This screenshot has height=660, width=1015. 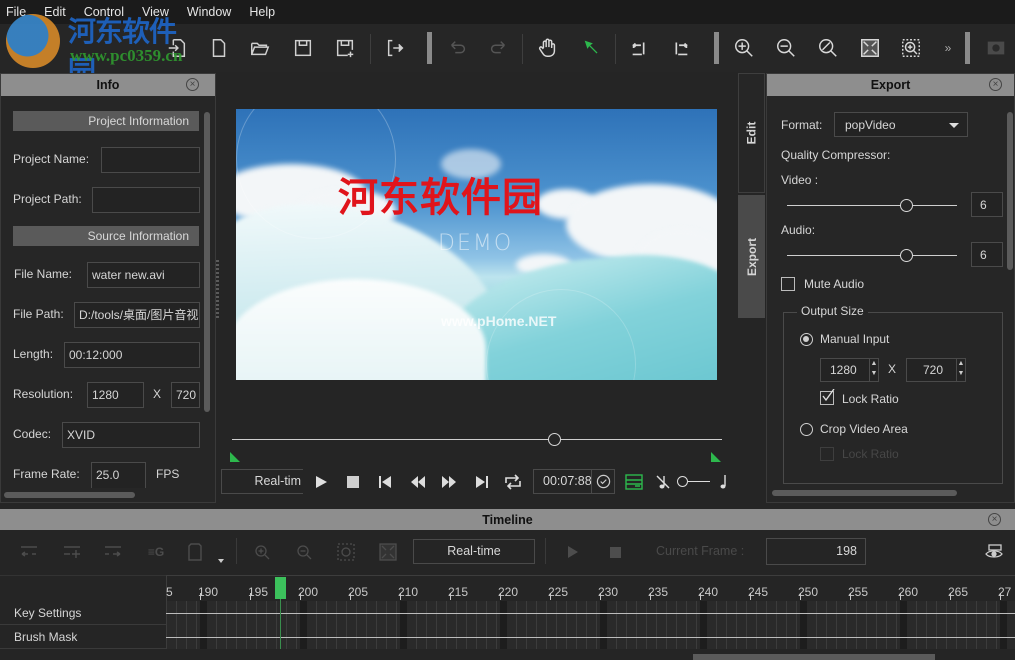 What do you see at coordinates (477, 439) in the screenshot?
I see `seek-bar` at bounding box center [477, 439].